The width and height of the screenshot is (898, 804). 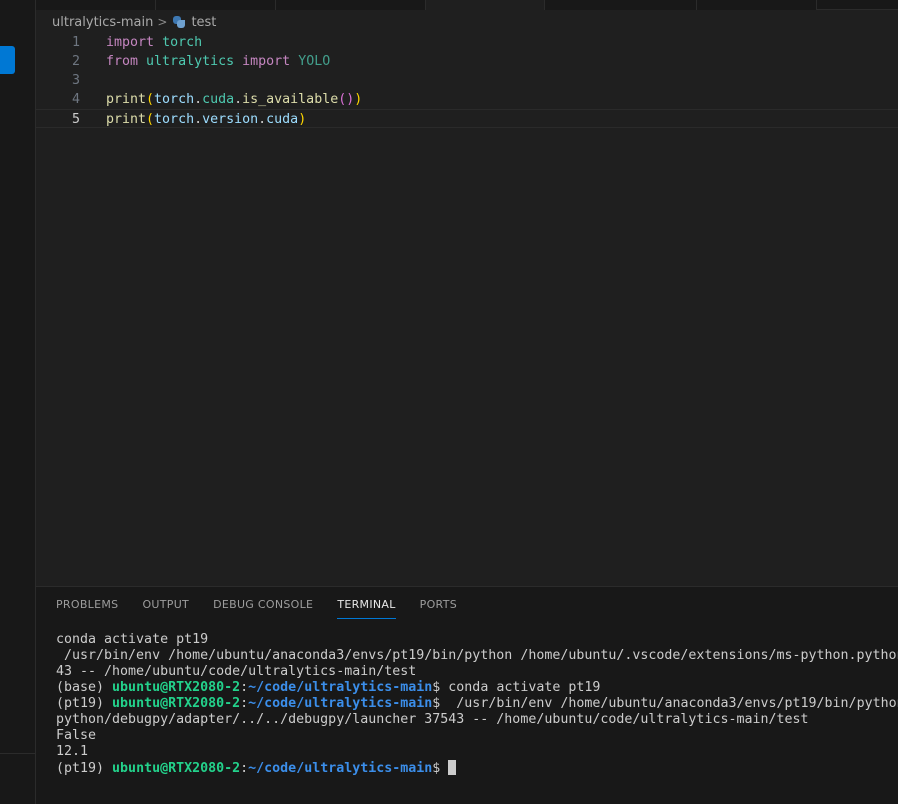 I want to click on module-name: ultralytics, so click(x=190, y=61).